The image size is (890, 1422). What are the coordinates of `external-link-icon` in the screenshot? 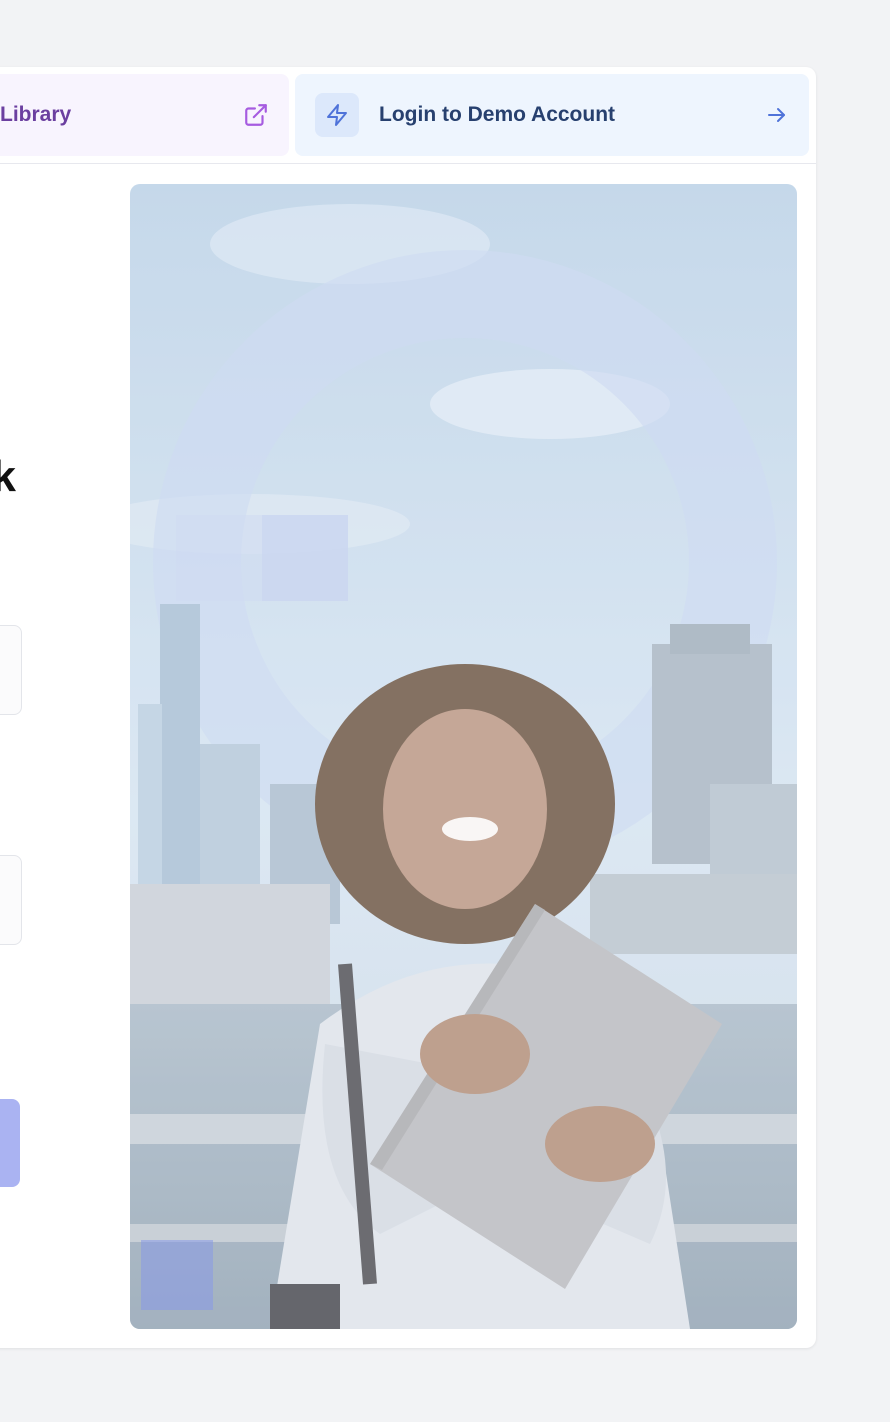 It's located at (256, 115).